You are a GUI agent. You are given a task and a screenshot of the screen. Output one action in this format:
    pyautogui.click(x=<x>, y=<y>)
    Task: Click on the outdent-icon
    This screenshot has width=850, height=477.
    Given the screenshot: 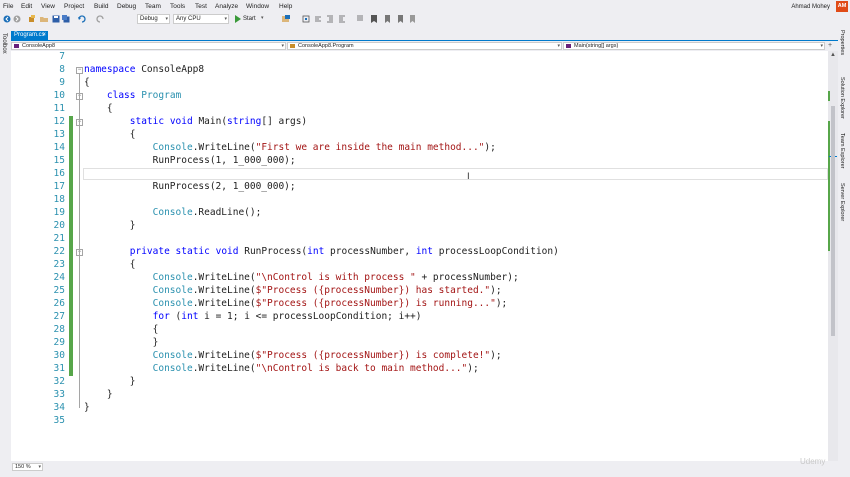 What is the action you would take?
    pyautogui.click(x=342, y=19)
    